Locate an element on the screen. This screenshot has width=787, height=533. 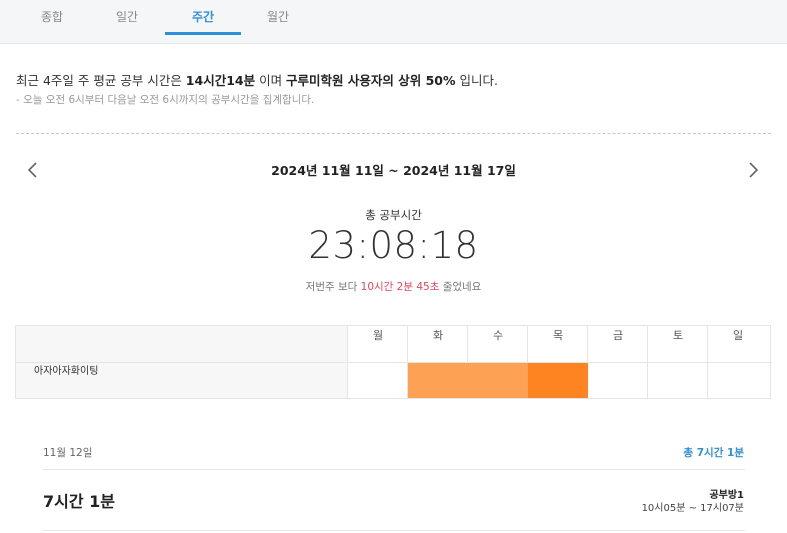
day-header: 목 is located at coordinates (558, 335).